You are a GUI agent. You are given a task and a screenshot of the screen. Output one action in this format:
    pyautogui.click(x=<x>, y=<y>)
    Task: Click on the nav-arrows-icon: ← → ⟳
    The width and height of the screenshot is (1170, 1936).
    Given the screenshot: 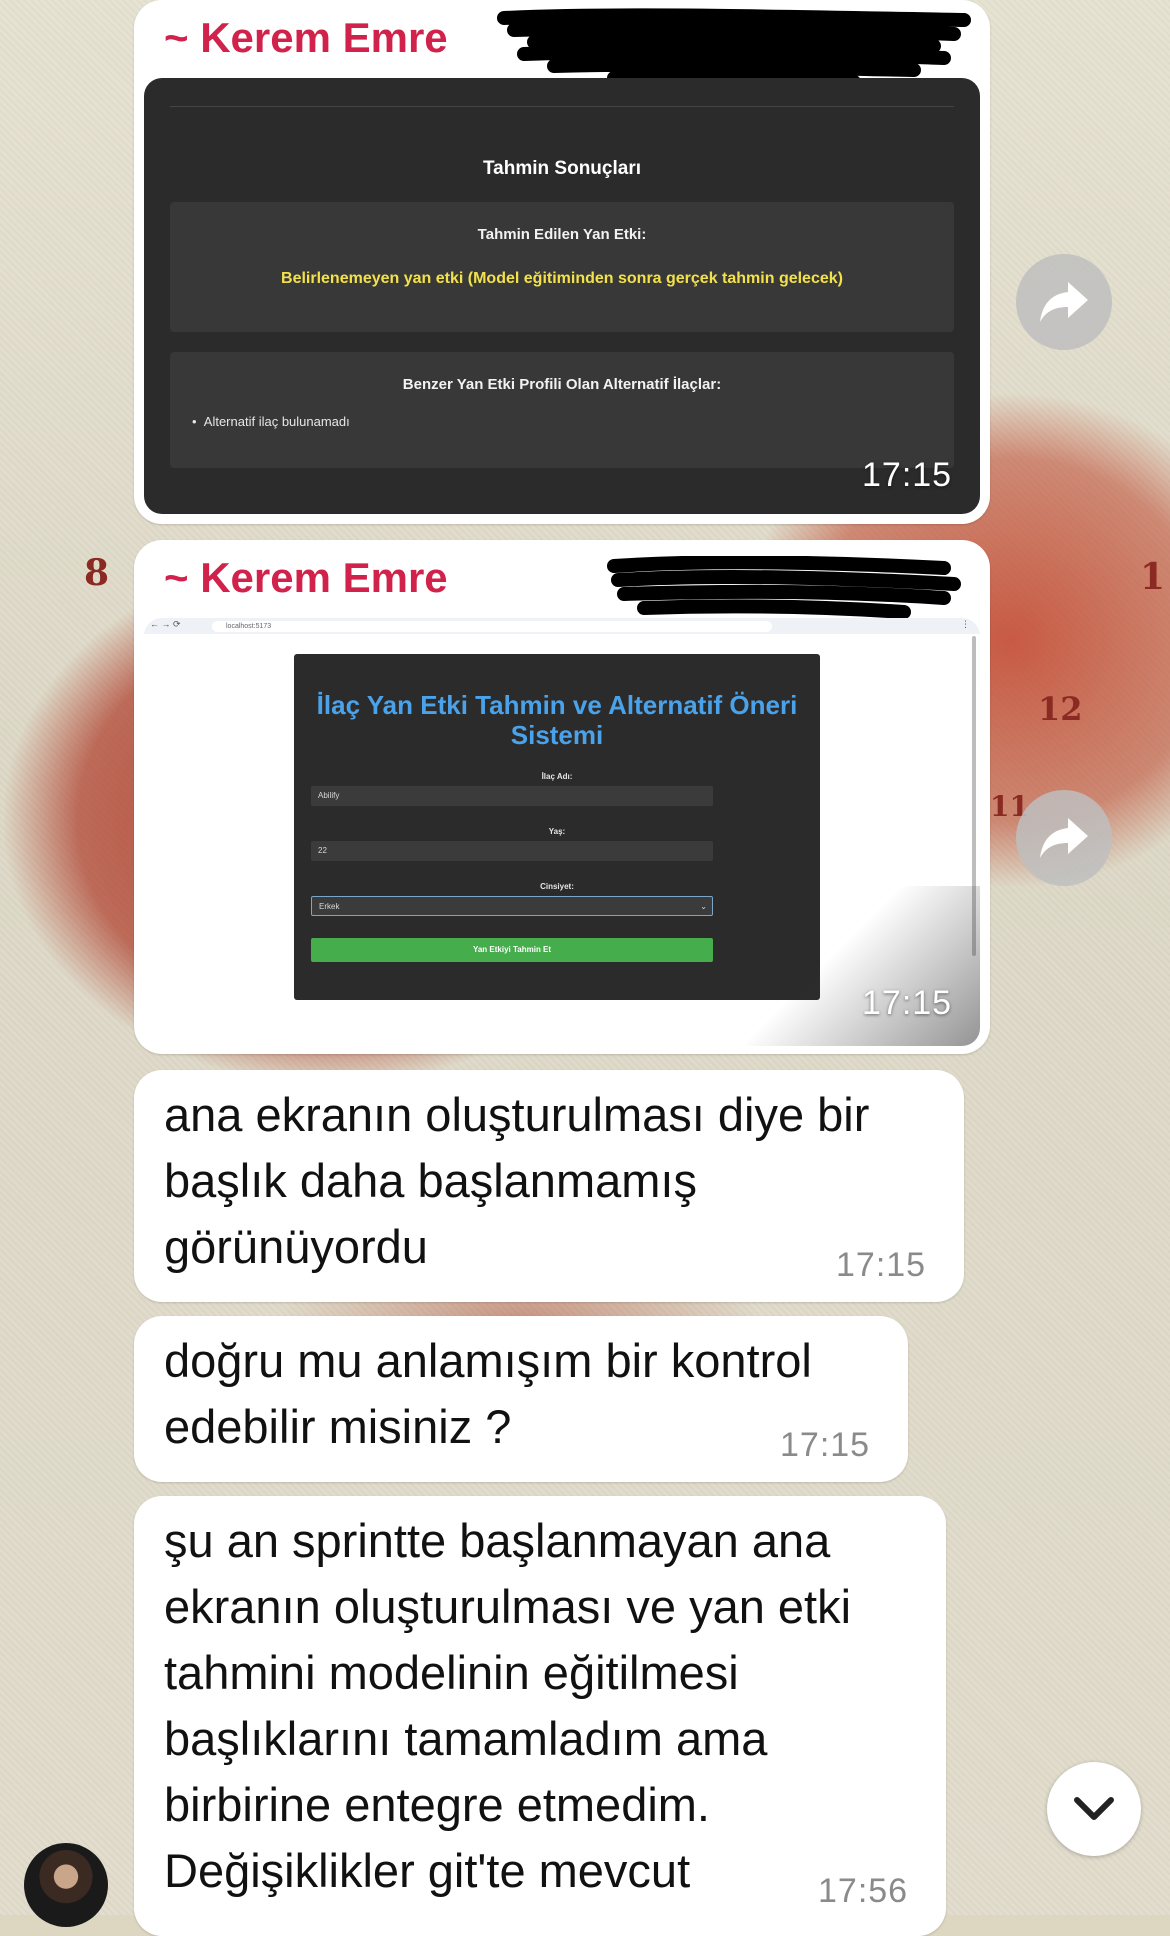 What is the action you would take?
    pyautogui.click(x=165, y=624)
    